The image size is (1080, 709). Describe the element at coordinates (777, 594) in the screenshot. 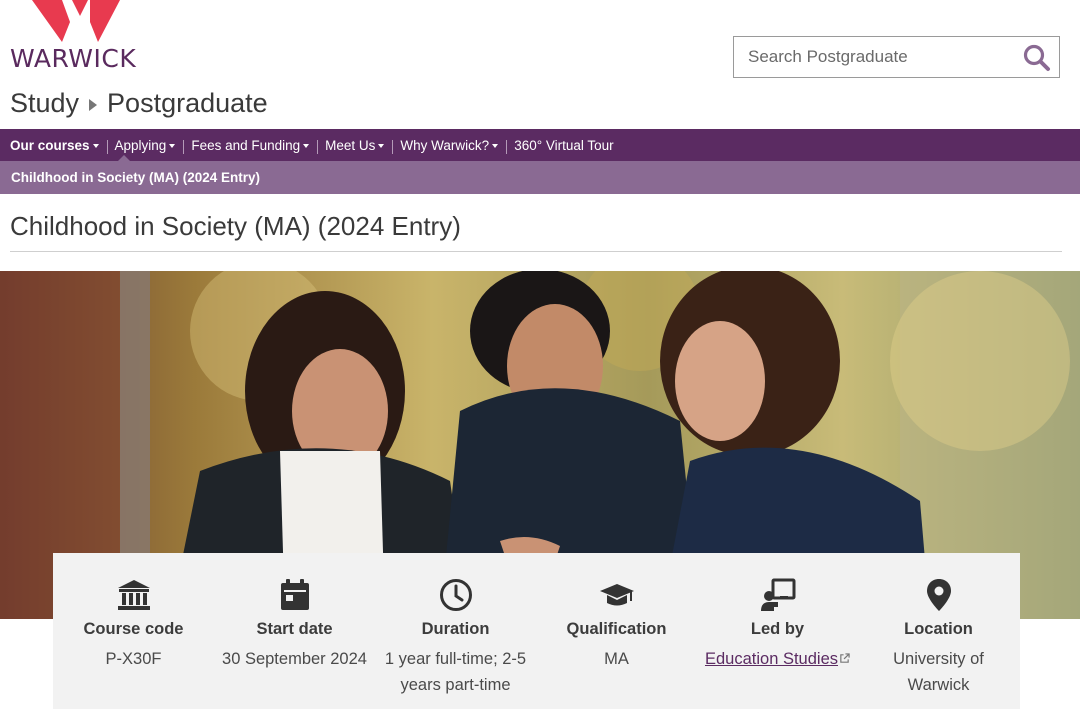

I see `teacher-icon` at that location.